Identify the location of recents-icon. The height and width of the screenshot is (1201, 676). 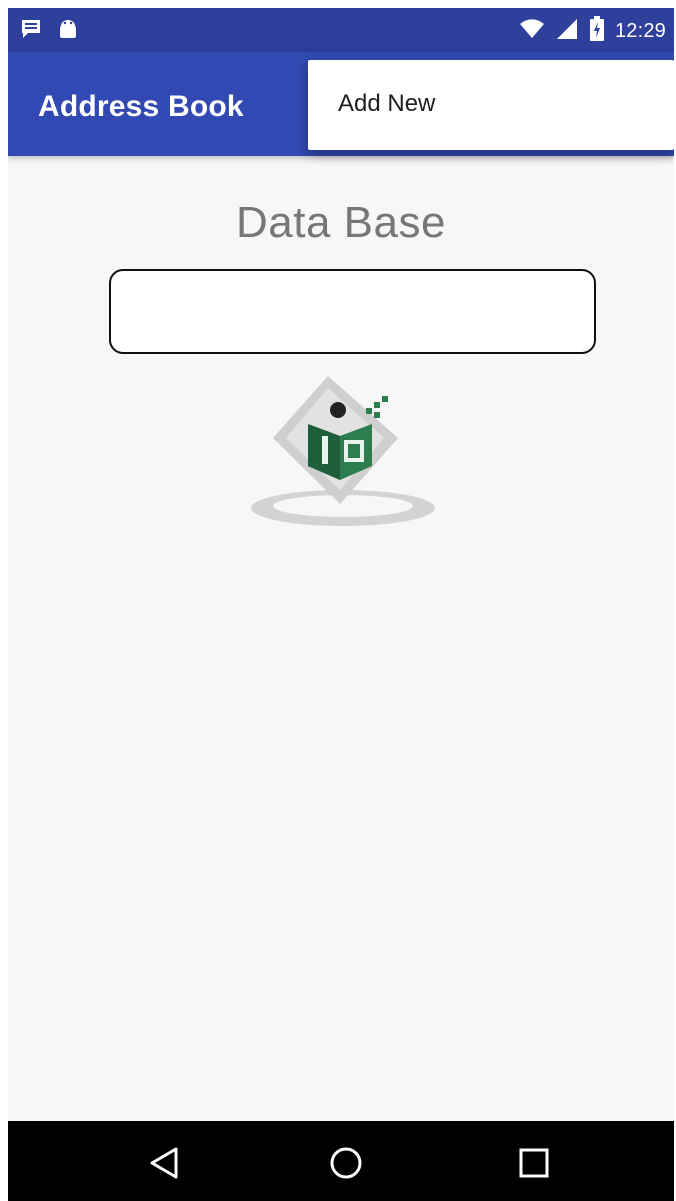
(534, 1163).